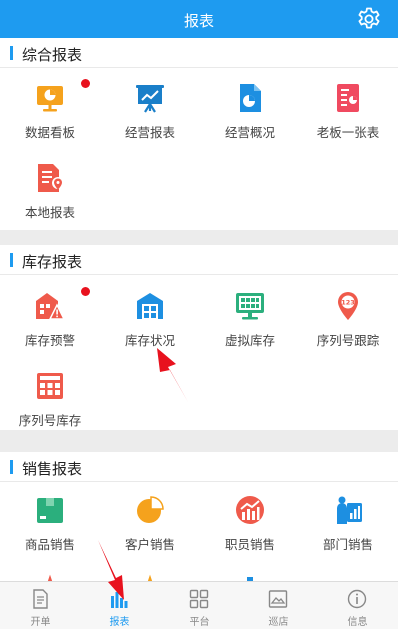  What do you see at coordinates (50, 421) in the screenshot?
I see `report-item-label: 序列号库存` at bounding box center [50, 421].